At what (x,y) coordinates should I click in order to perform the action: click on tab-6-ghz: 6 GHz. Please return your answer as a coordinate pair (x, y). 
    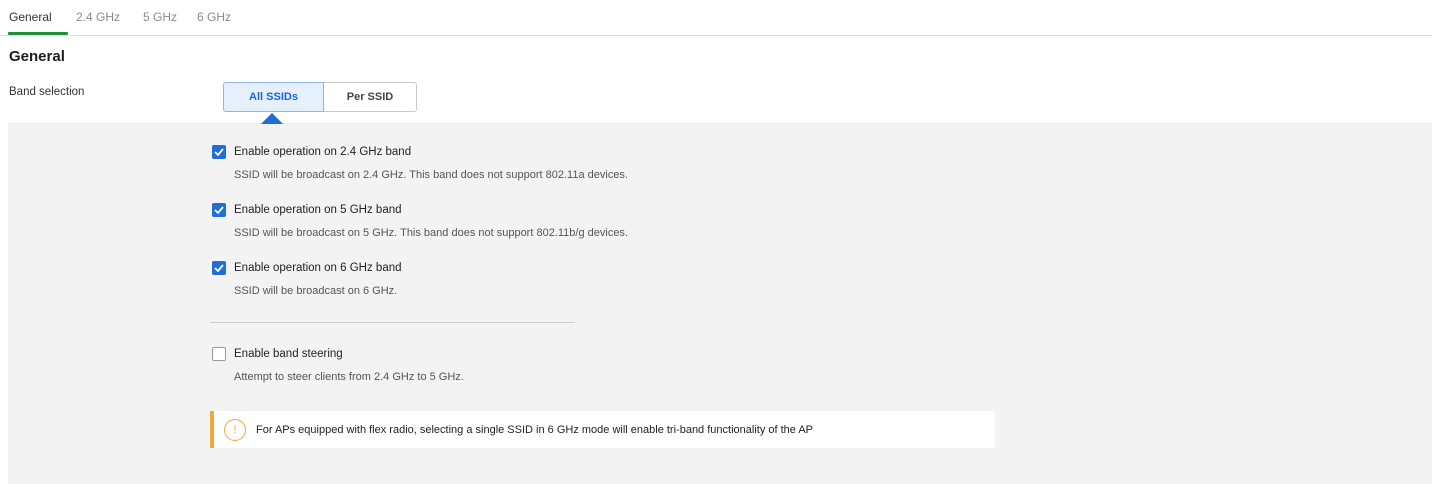
    Looking at the image, I should click on (214, 17).